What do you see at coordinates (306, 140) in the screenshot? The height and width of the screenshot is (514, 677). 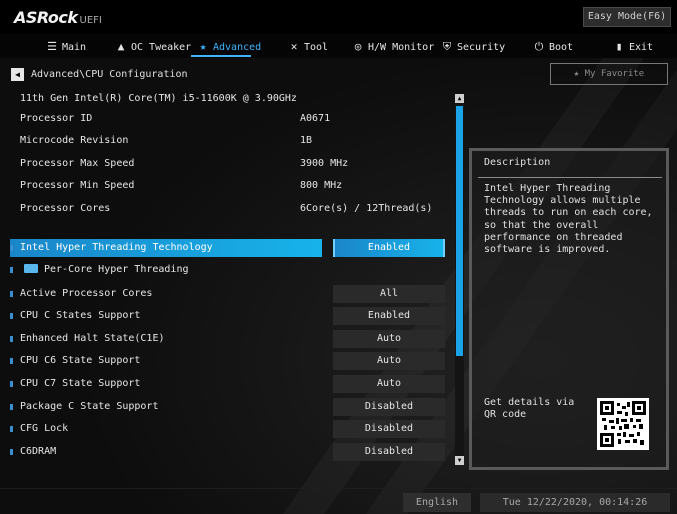 I see `info-value: 1B` at bounding box center [306, 140].